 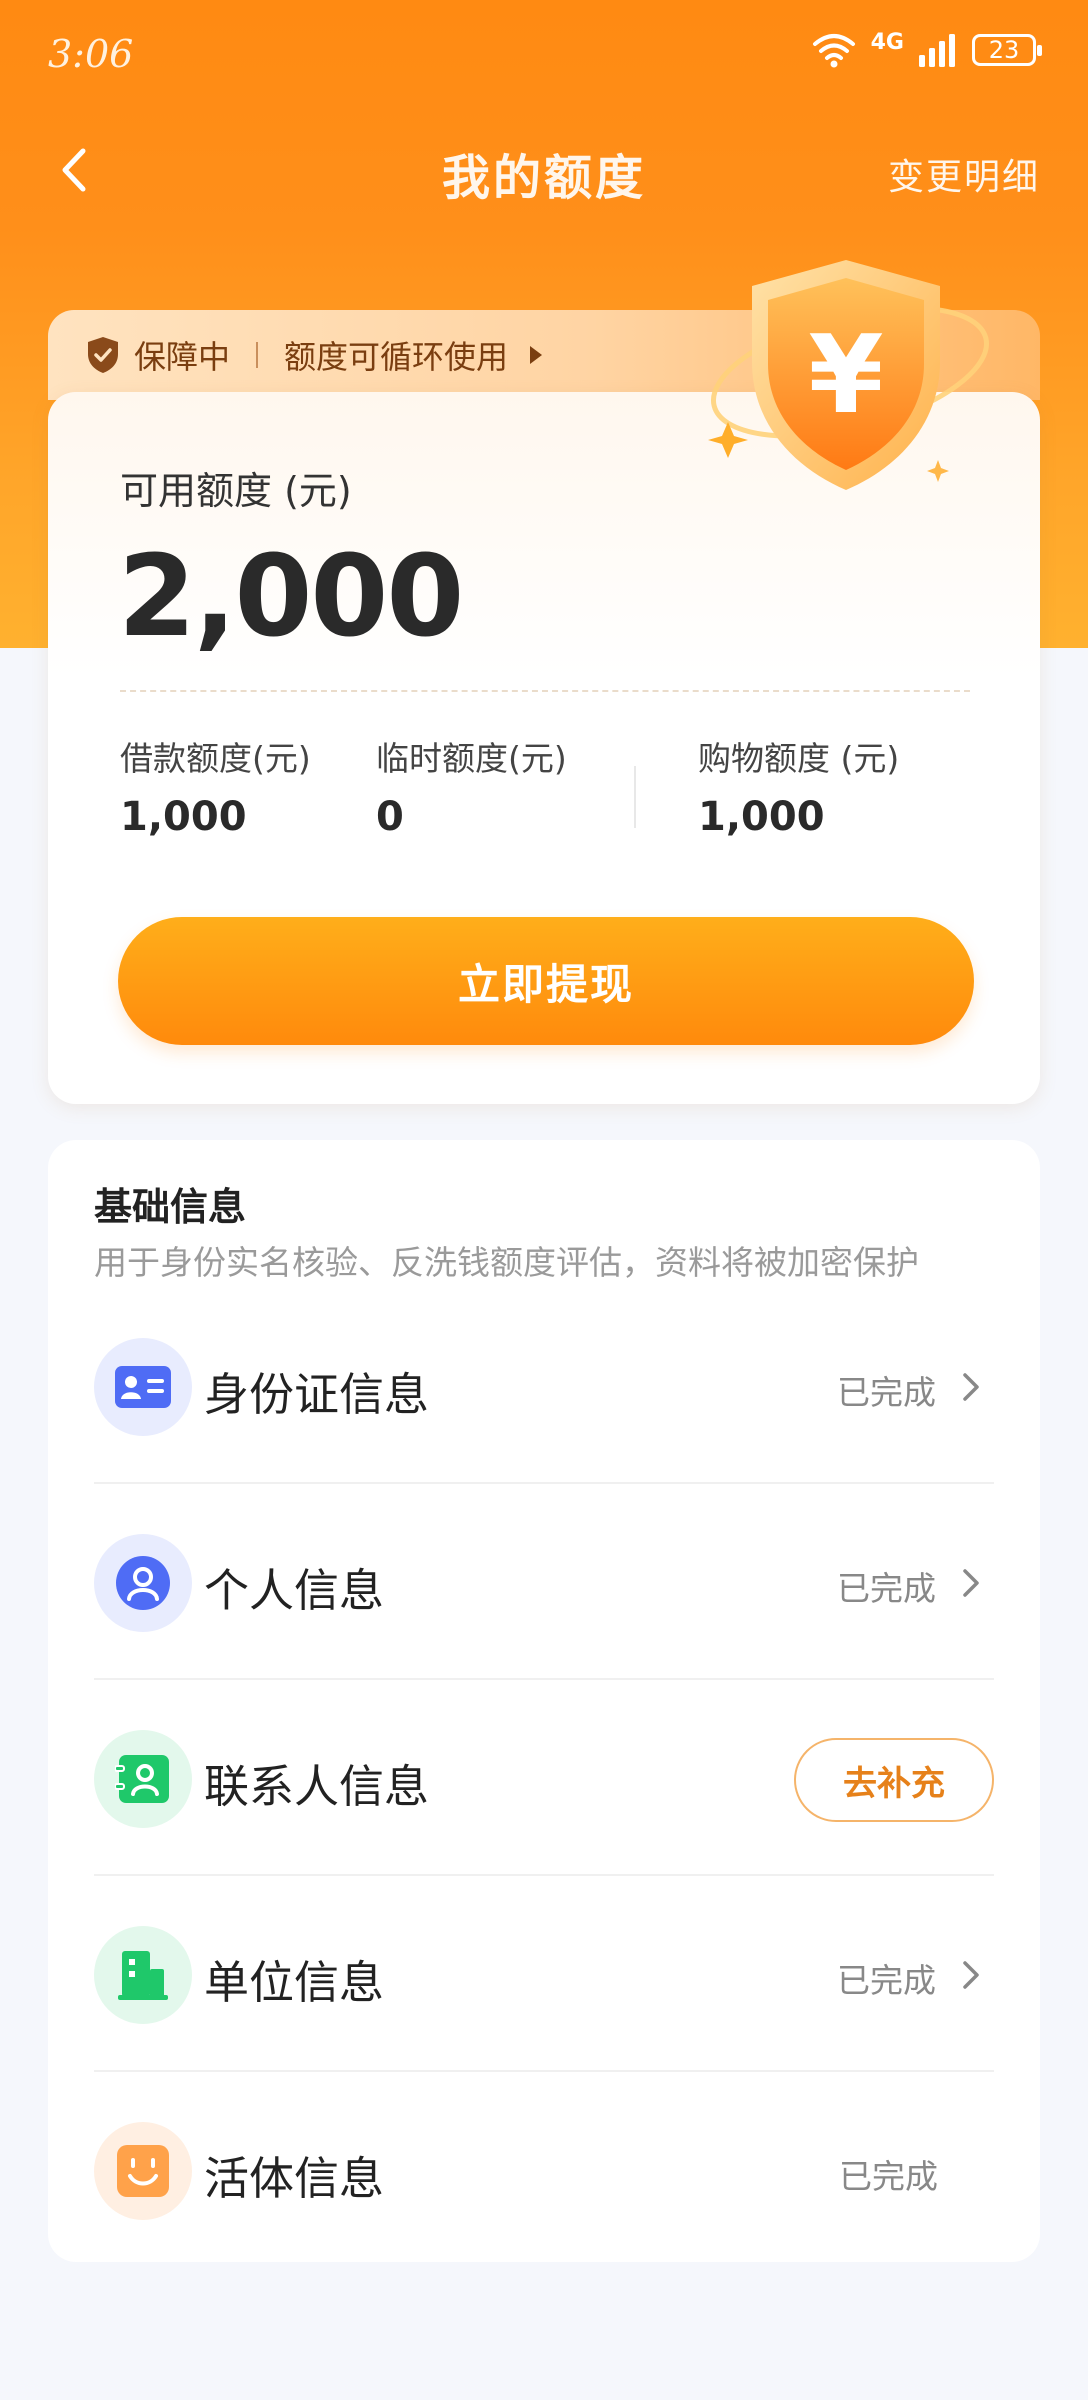 What do you see at coordinates (761, 817) in the screenshot?
I see `shopping-credit-value: 1,000` at bounding box center [761, 817].